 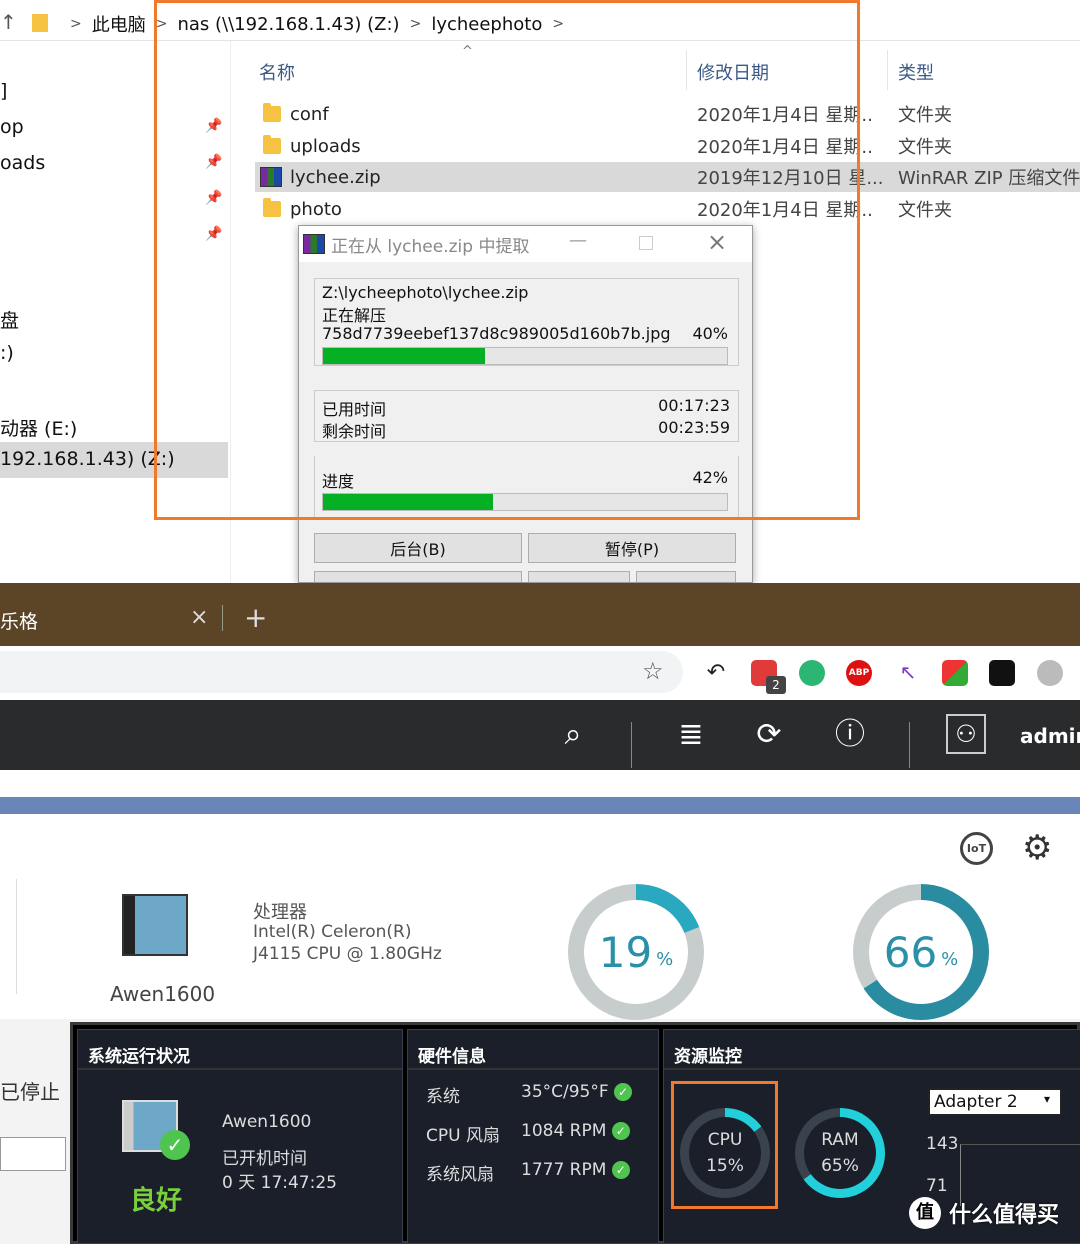 What do you see at coordinates (840, 1153) in the screenshot?
I see `ram-ring: RAM 65%` at bounding box center [840, 1153].